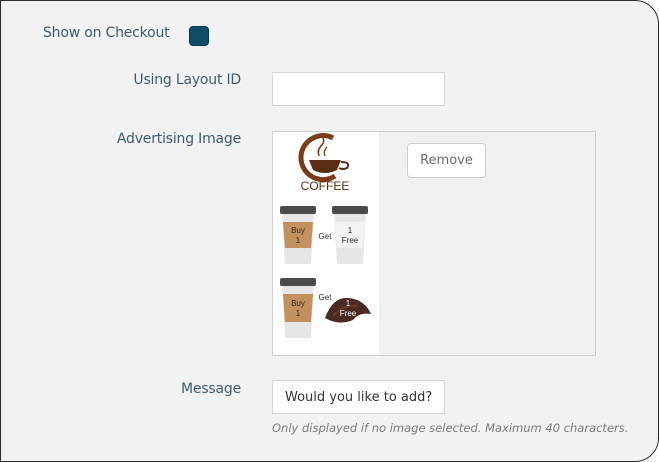  I want to click on advertising-image-preview: COFFEE Buy 1 Get 1 Free Buy 1 Get 1 Free, so click(326, 243).